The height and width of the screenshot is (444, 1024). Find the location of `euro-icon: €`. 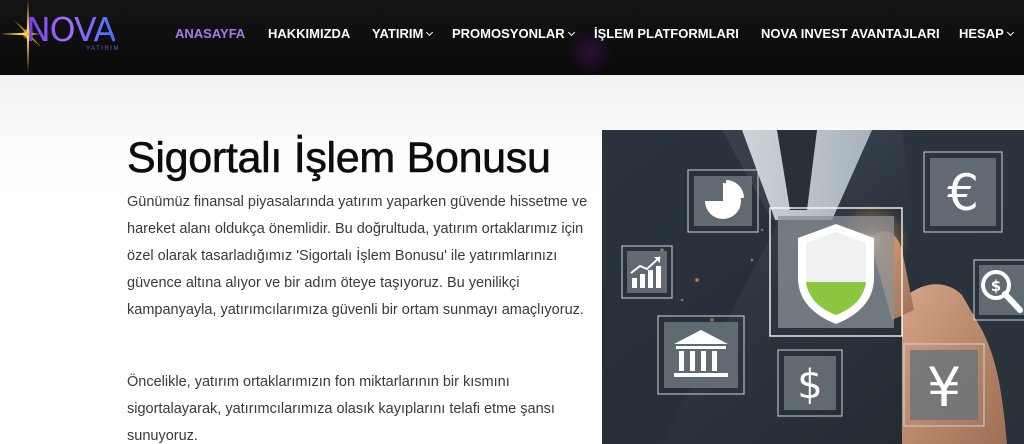

euro-icon: € is located at coordinates (963, 192).